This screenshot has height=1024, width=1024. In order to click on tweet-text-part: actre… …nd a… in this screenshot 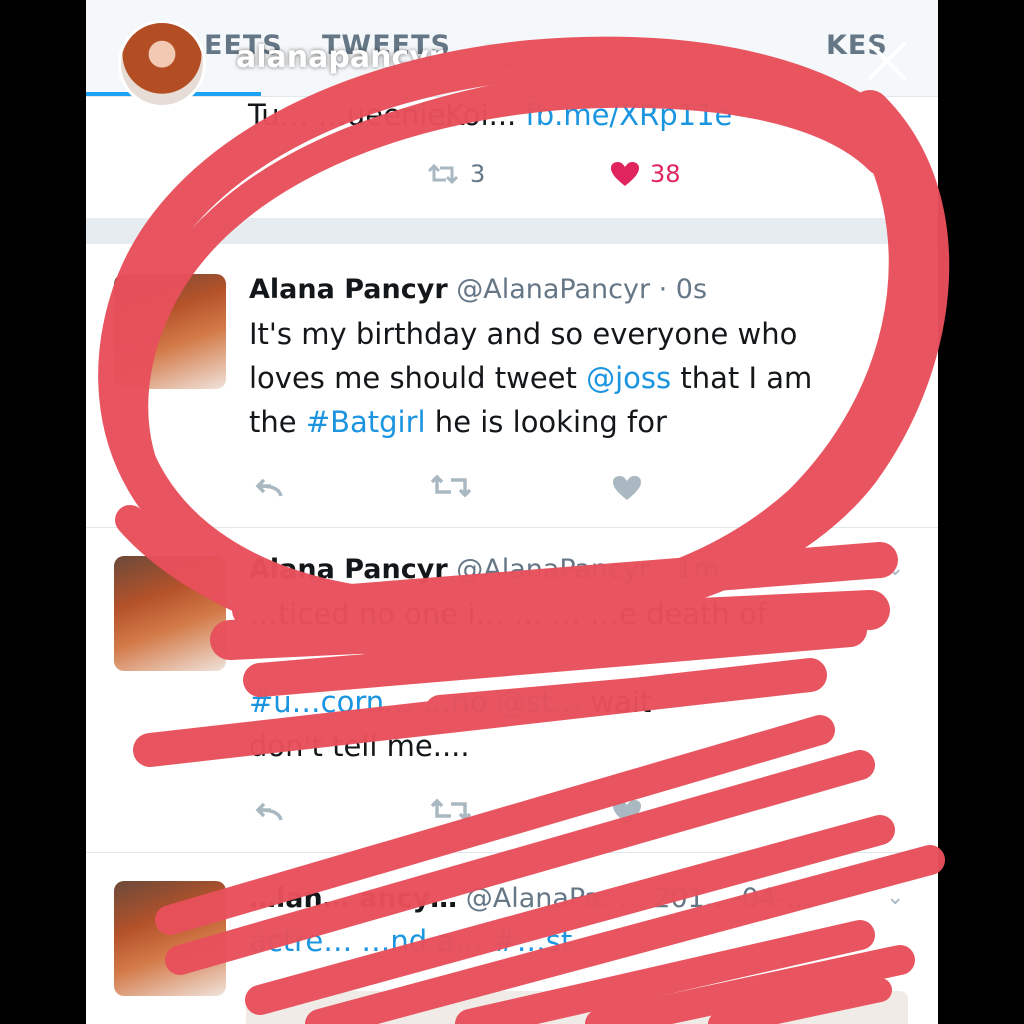, I will do `click(371, 941)`.